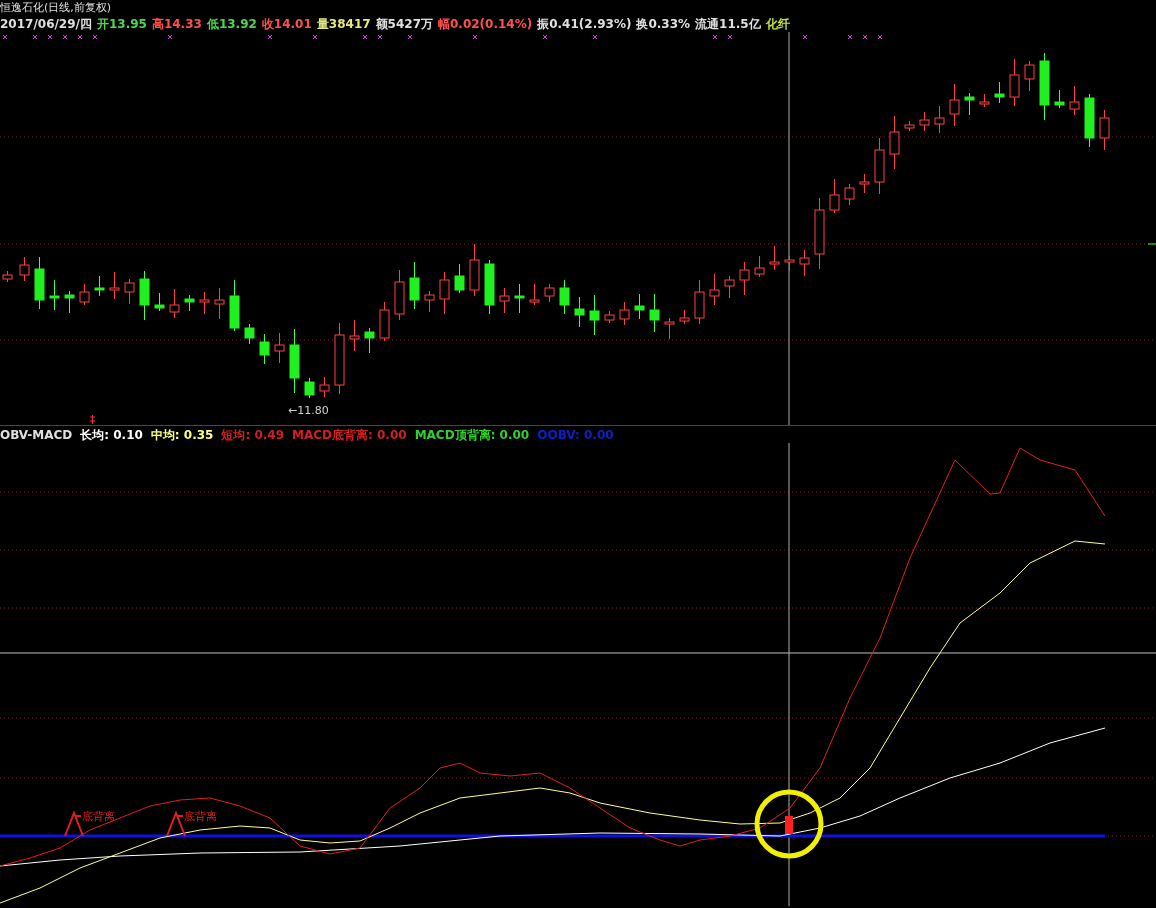 The height and width of the screenshot is (908, 1156). I want to click on quote-value: 高14.33, so click(176, 24).